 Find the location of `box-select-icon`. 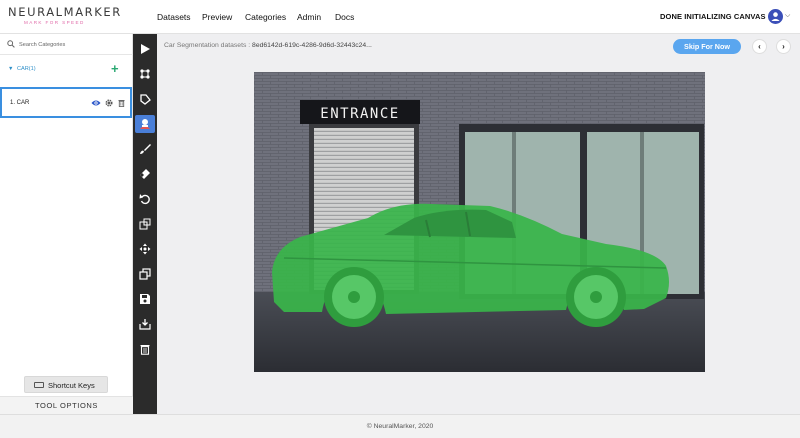

box-select-icon is located at coordinates (145, 224).